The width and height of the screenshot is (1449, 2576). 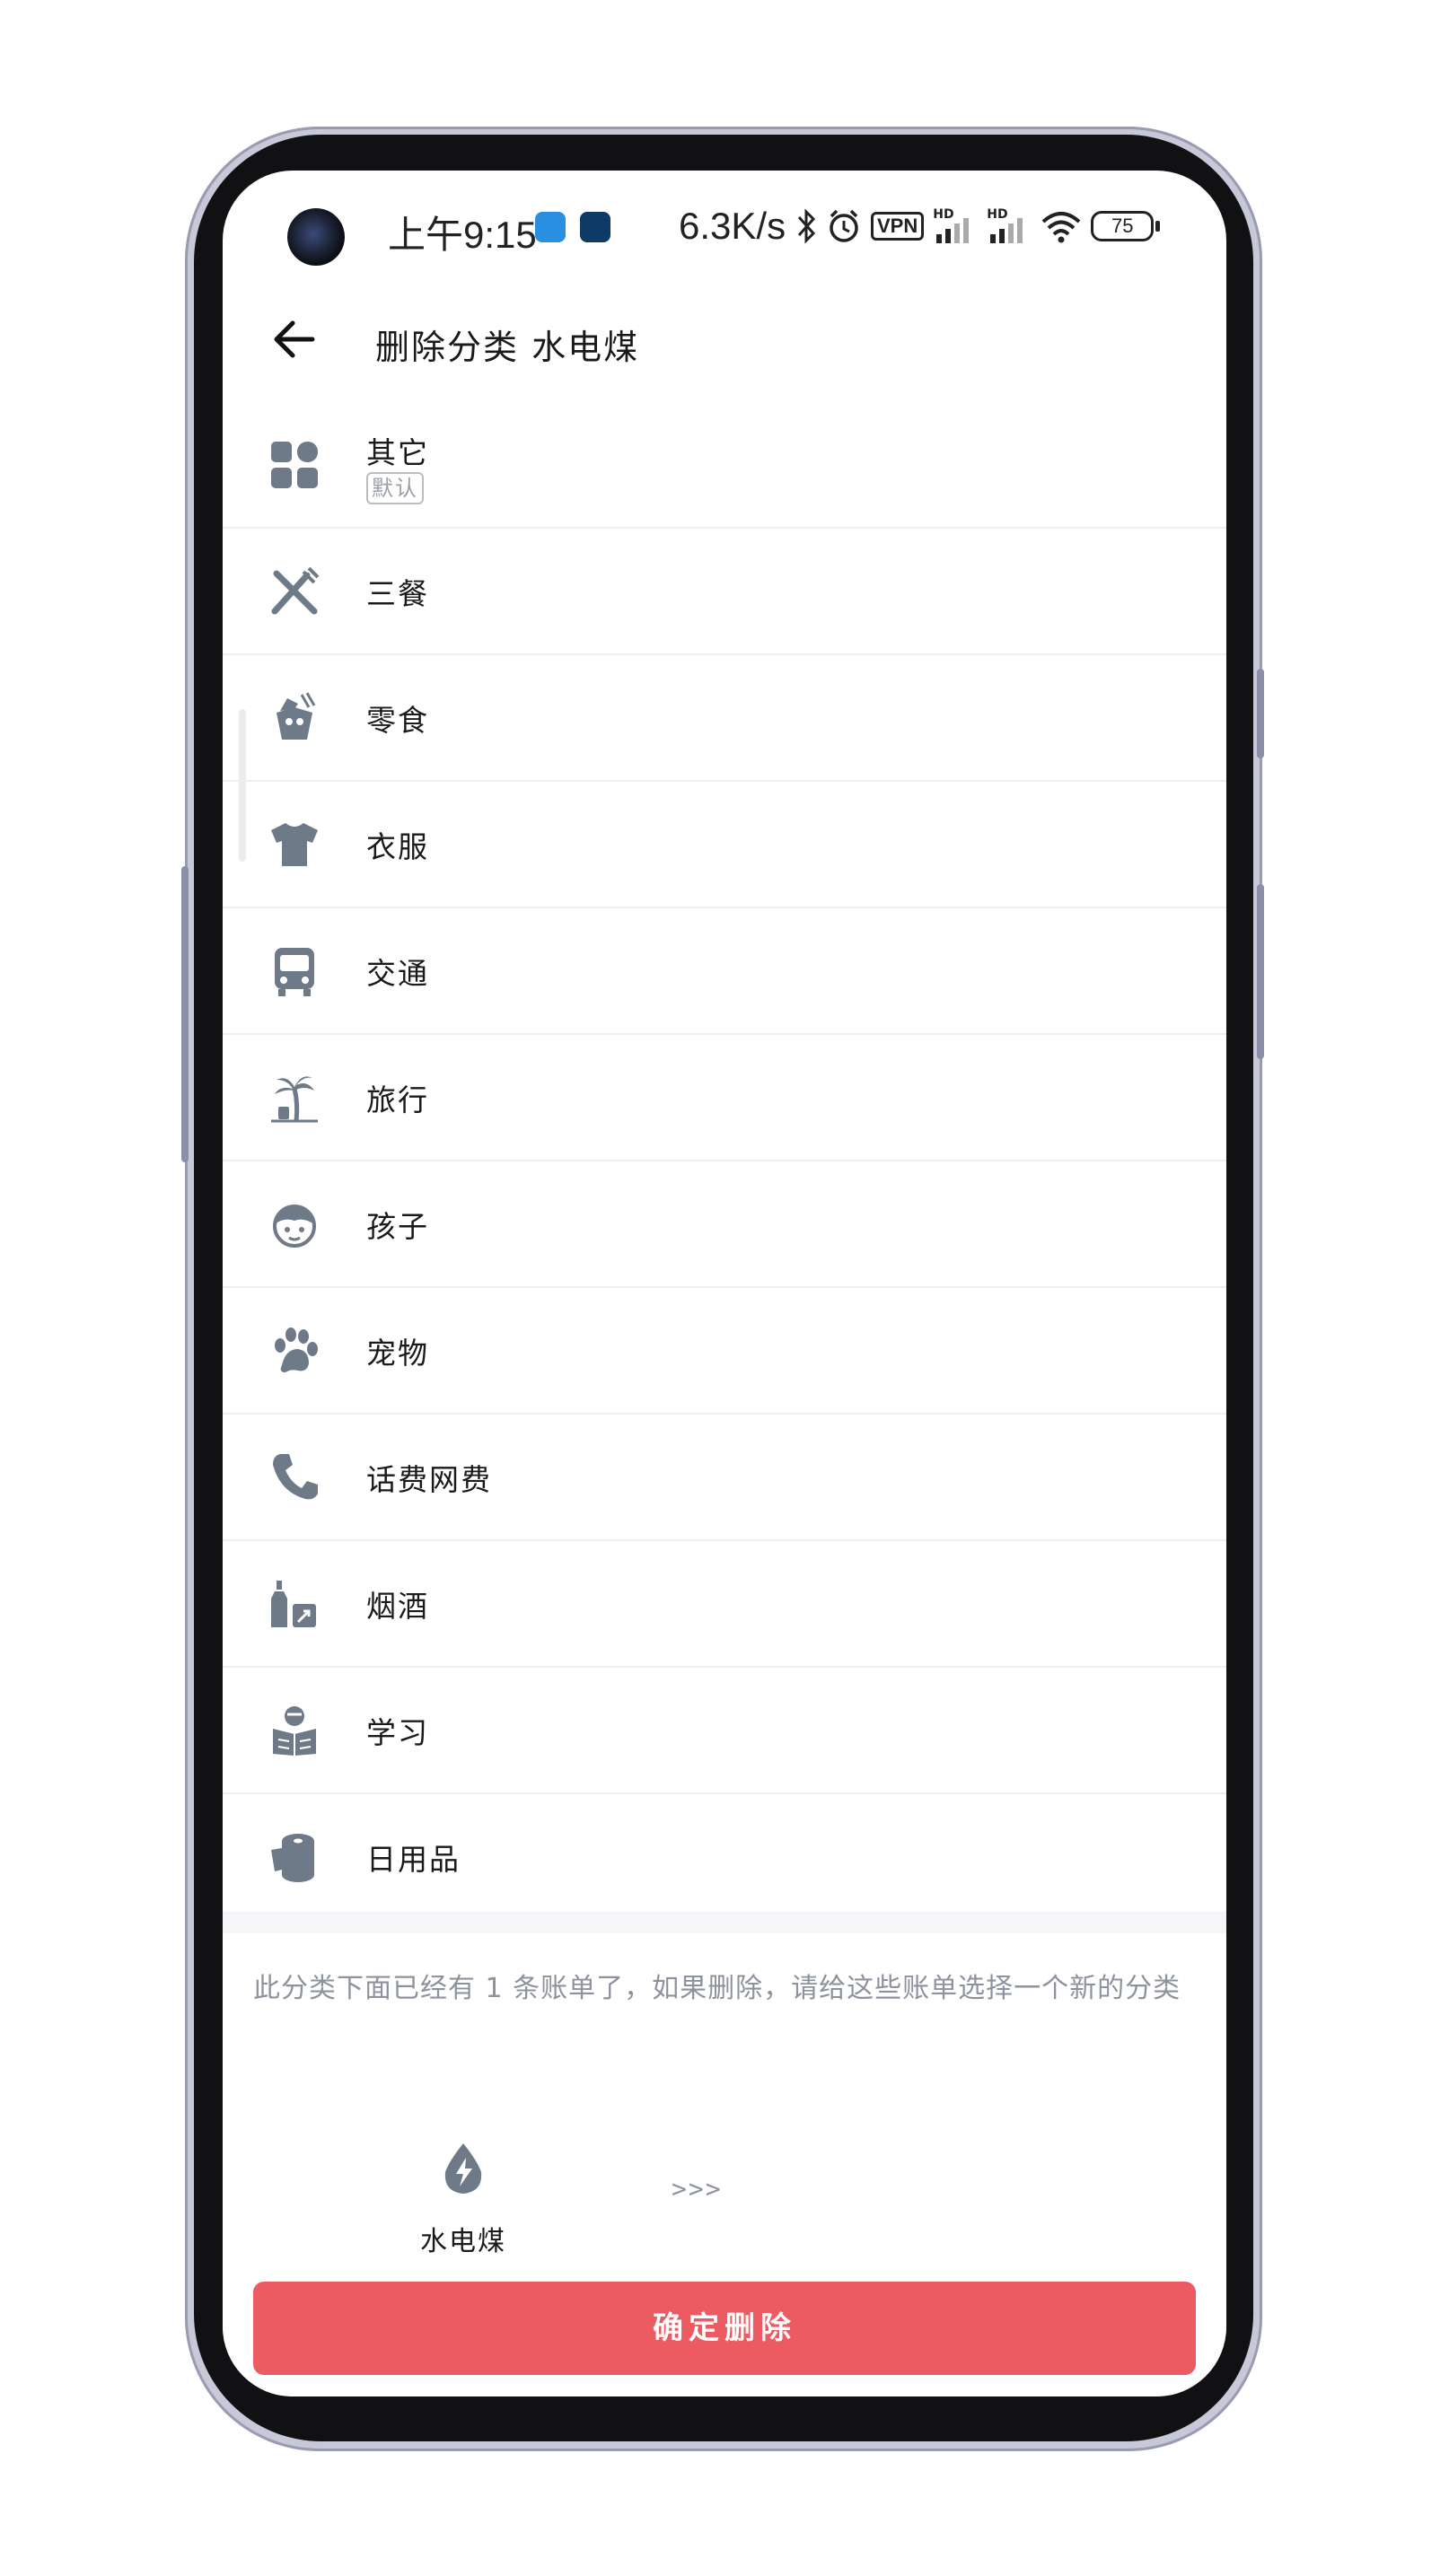 What do you see at coordinates (732, 226) in the screenshot?
I see `network-speed: 6.3K/s` at bounding box center [732, 226].